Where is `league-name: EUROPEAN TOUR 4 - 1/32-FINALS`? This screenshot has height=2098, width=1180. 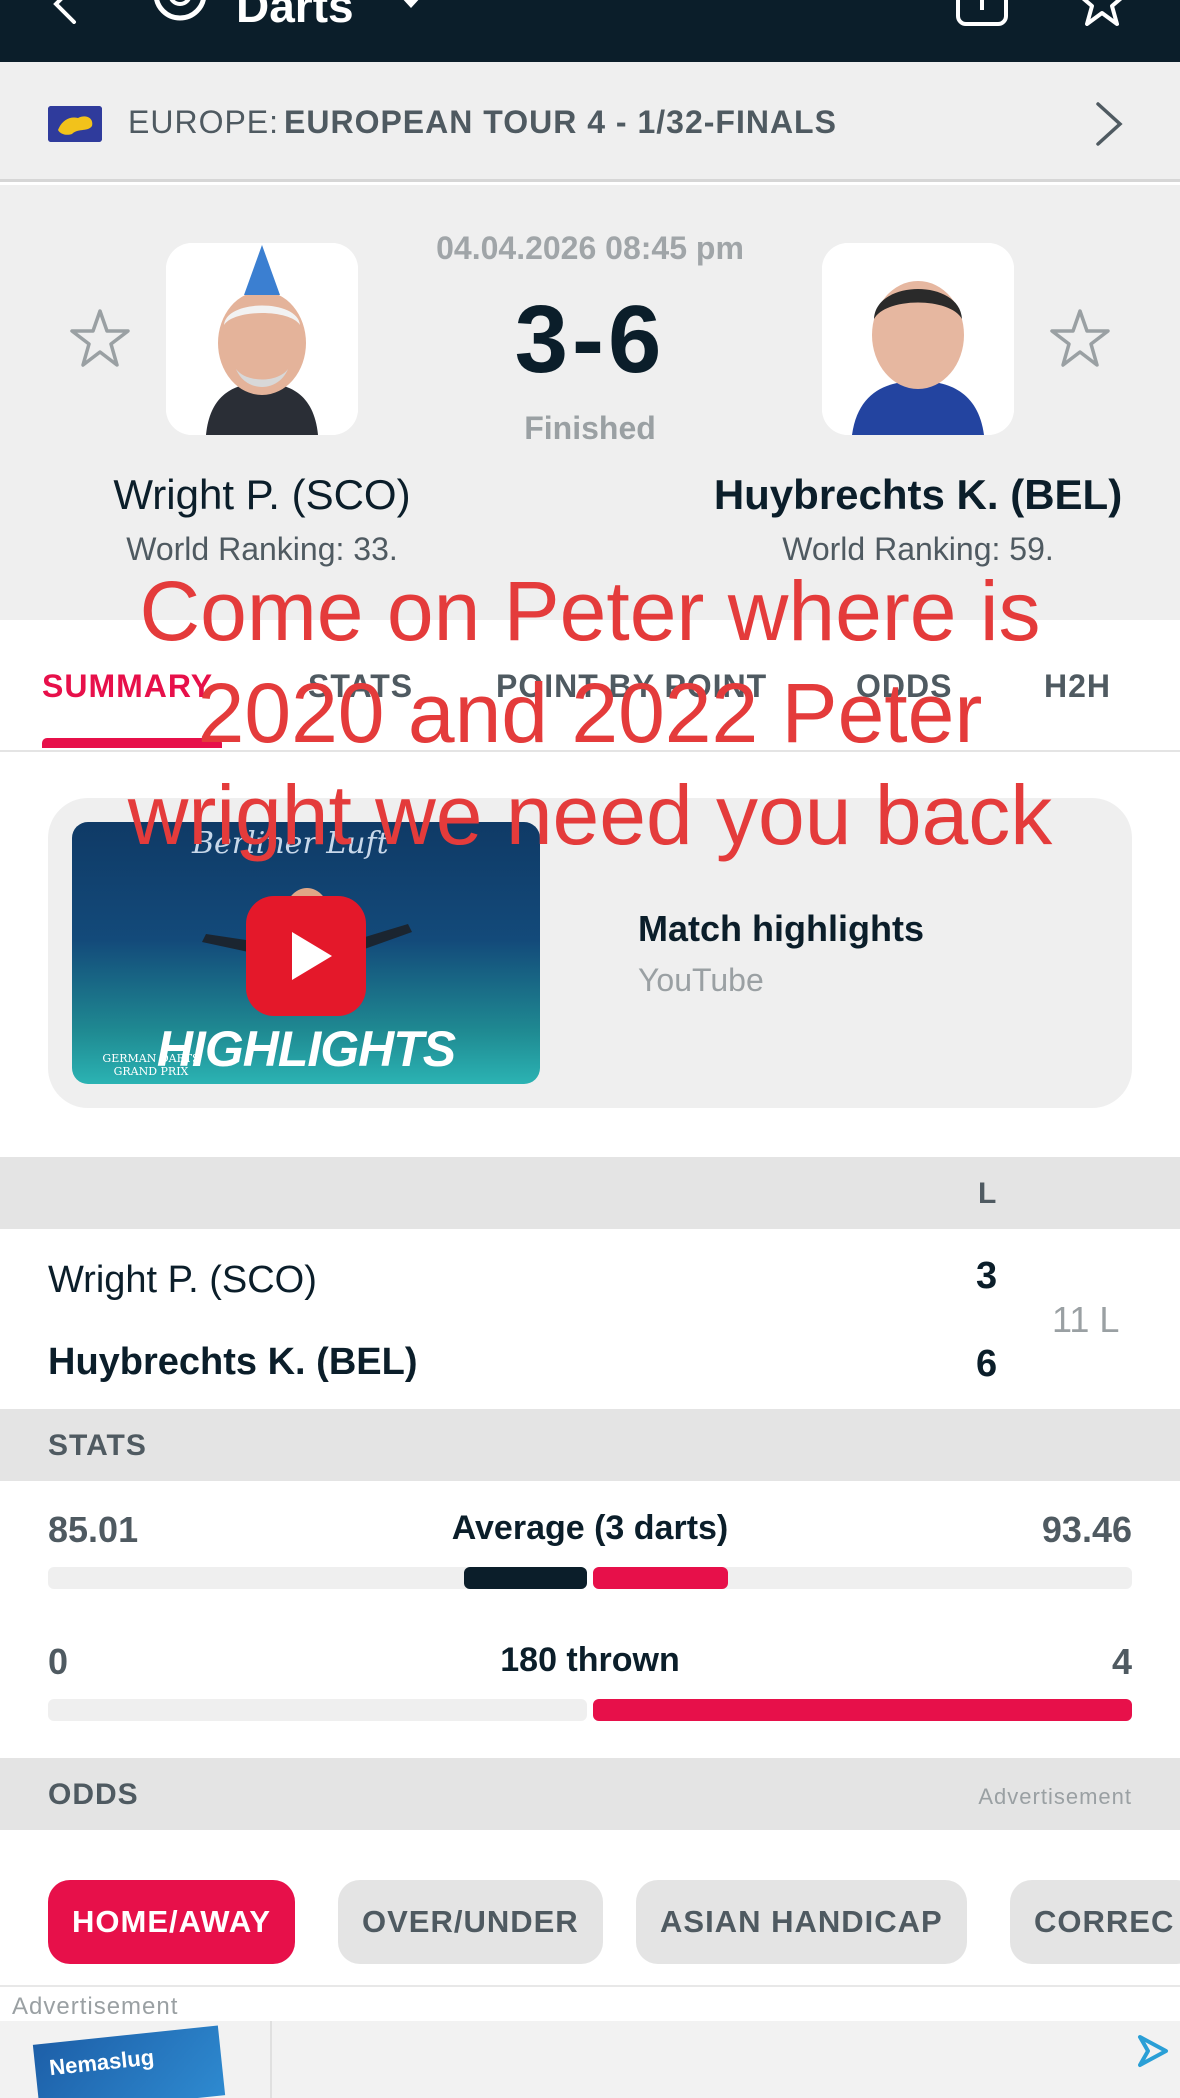 league-name: EUROPEAN TOUR 4 - 1/32-FINALS is located at coordinates (560, 122).